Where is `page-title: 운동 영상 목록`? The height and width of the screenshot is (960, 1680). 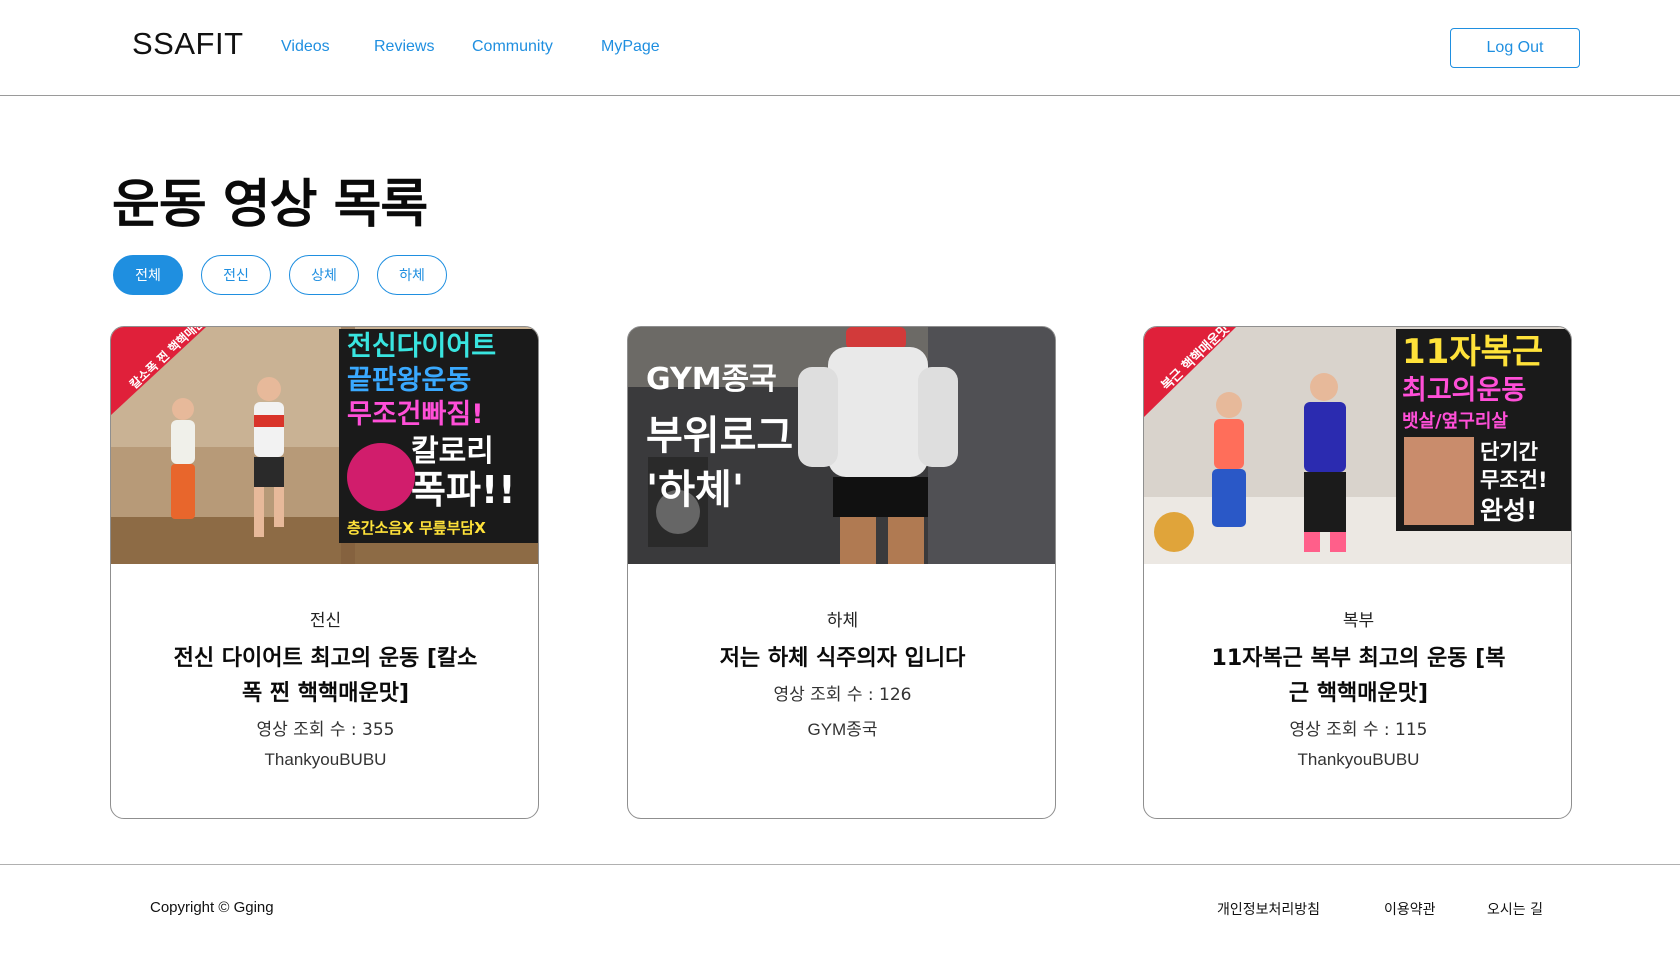
page-title: 운동 영상 목록 is located at coordinates (270, 205).